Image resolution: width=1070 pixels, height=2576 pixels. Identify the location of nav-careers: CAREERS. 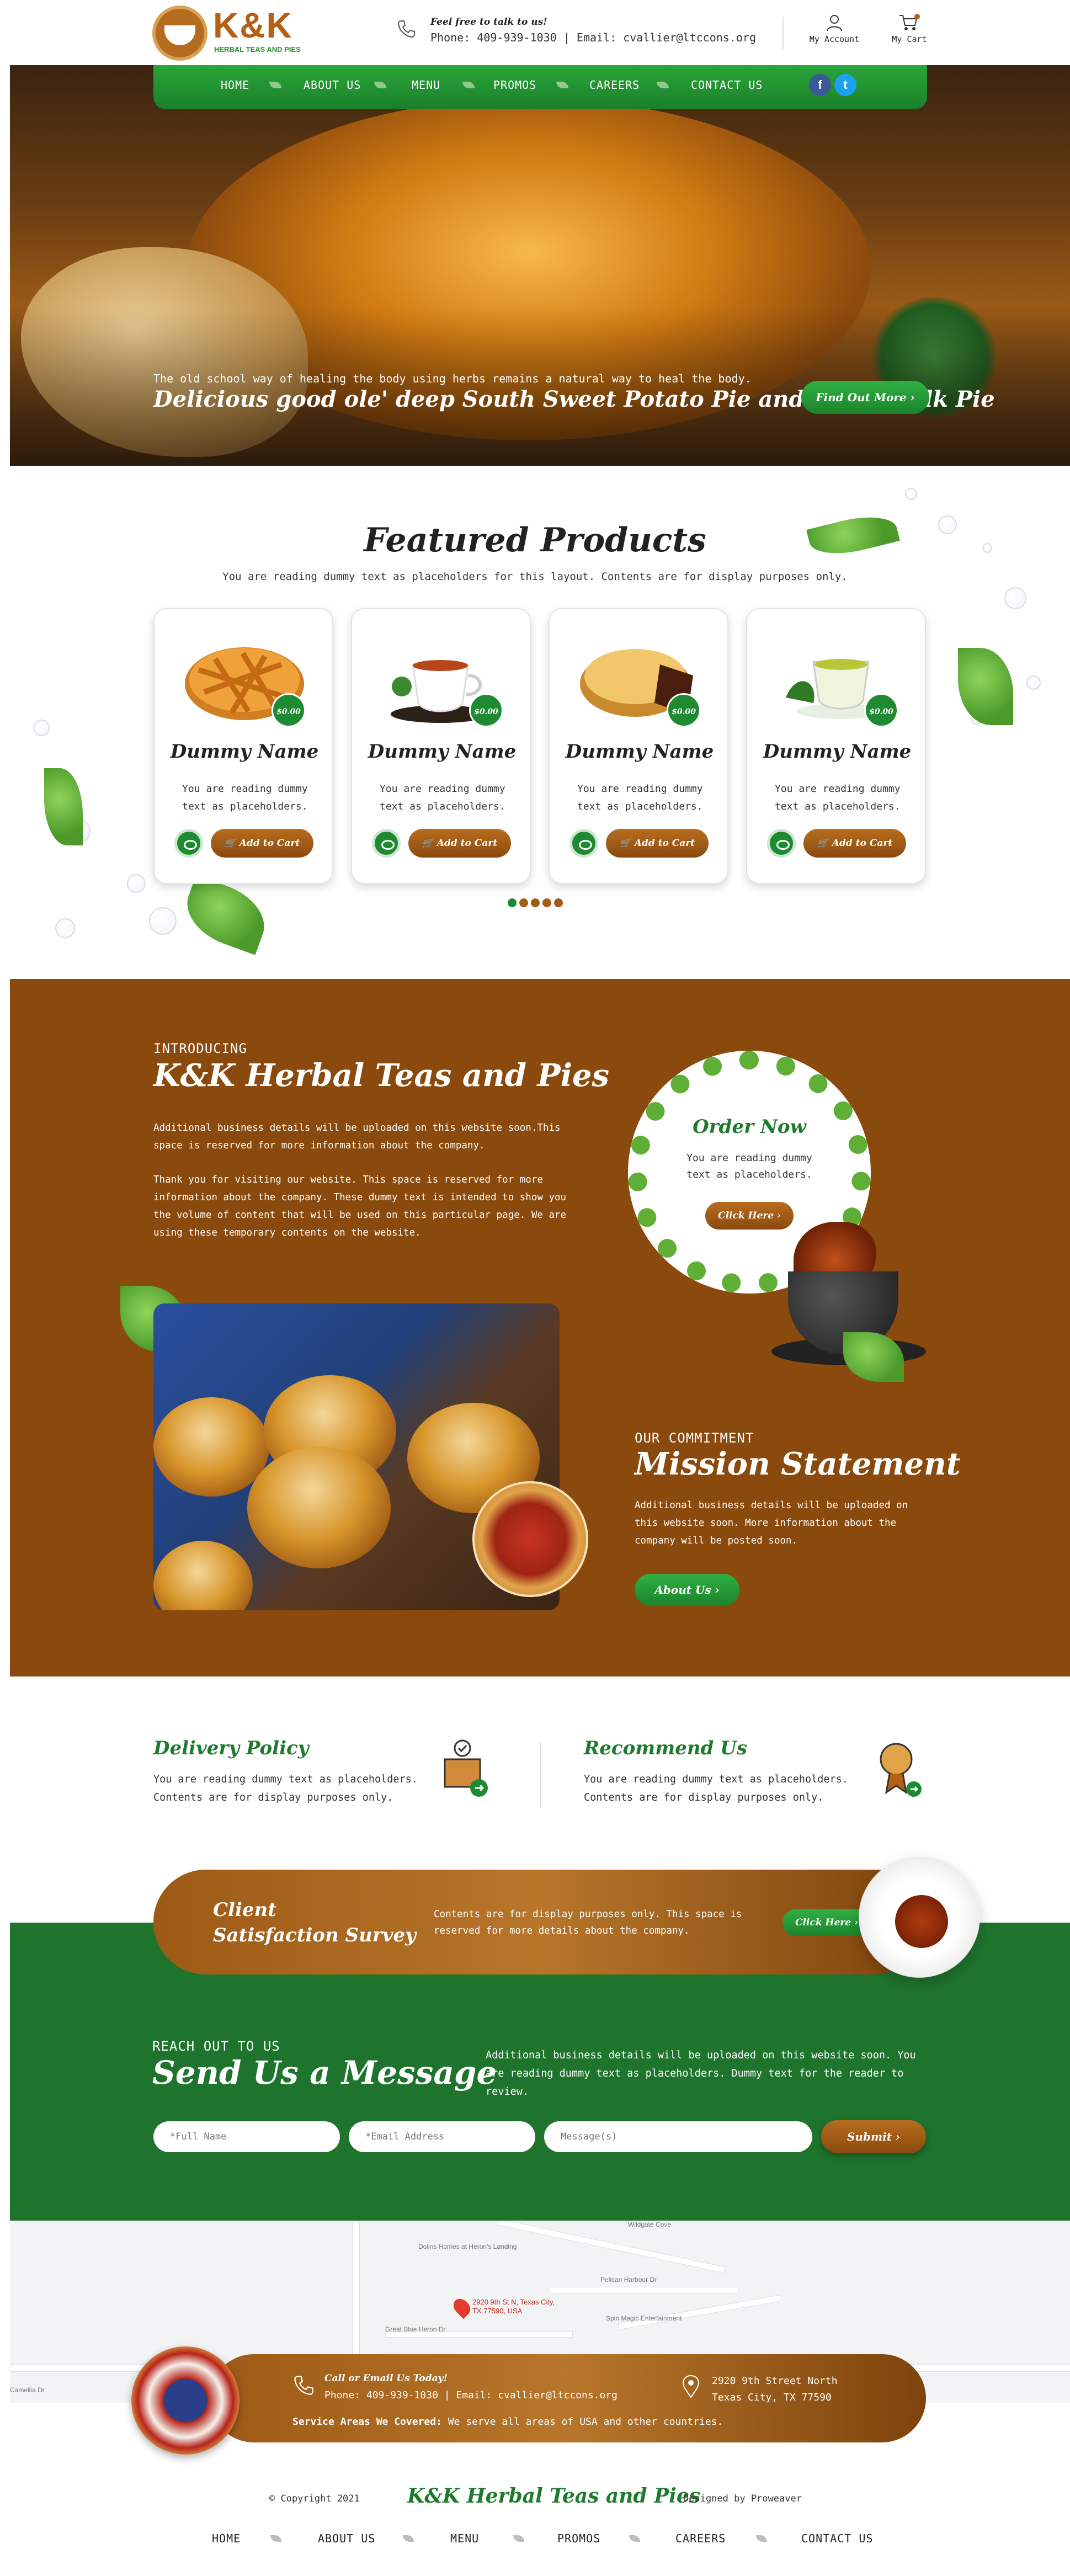
(615, 85).